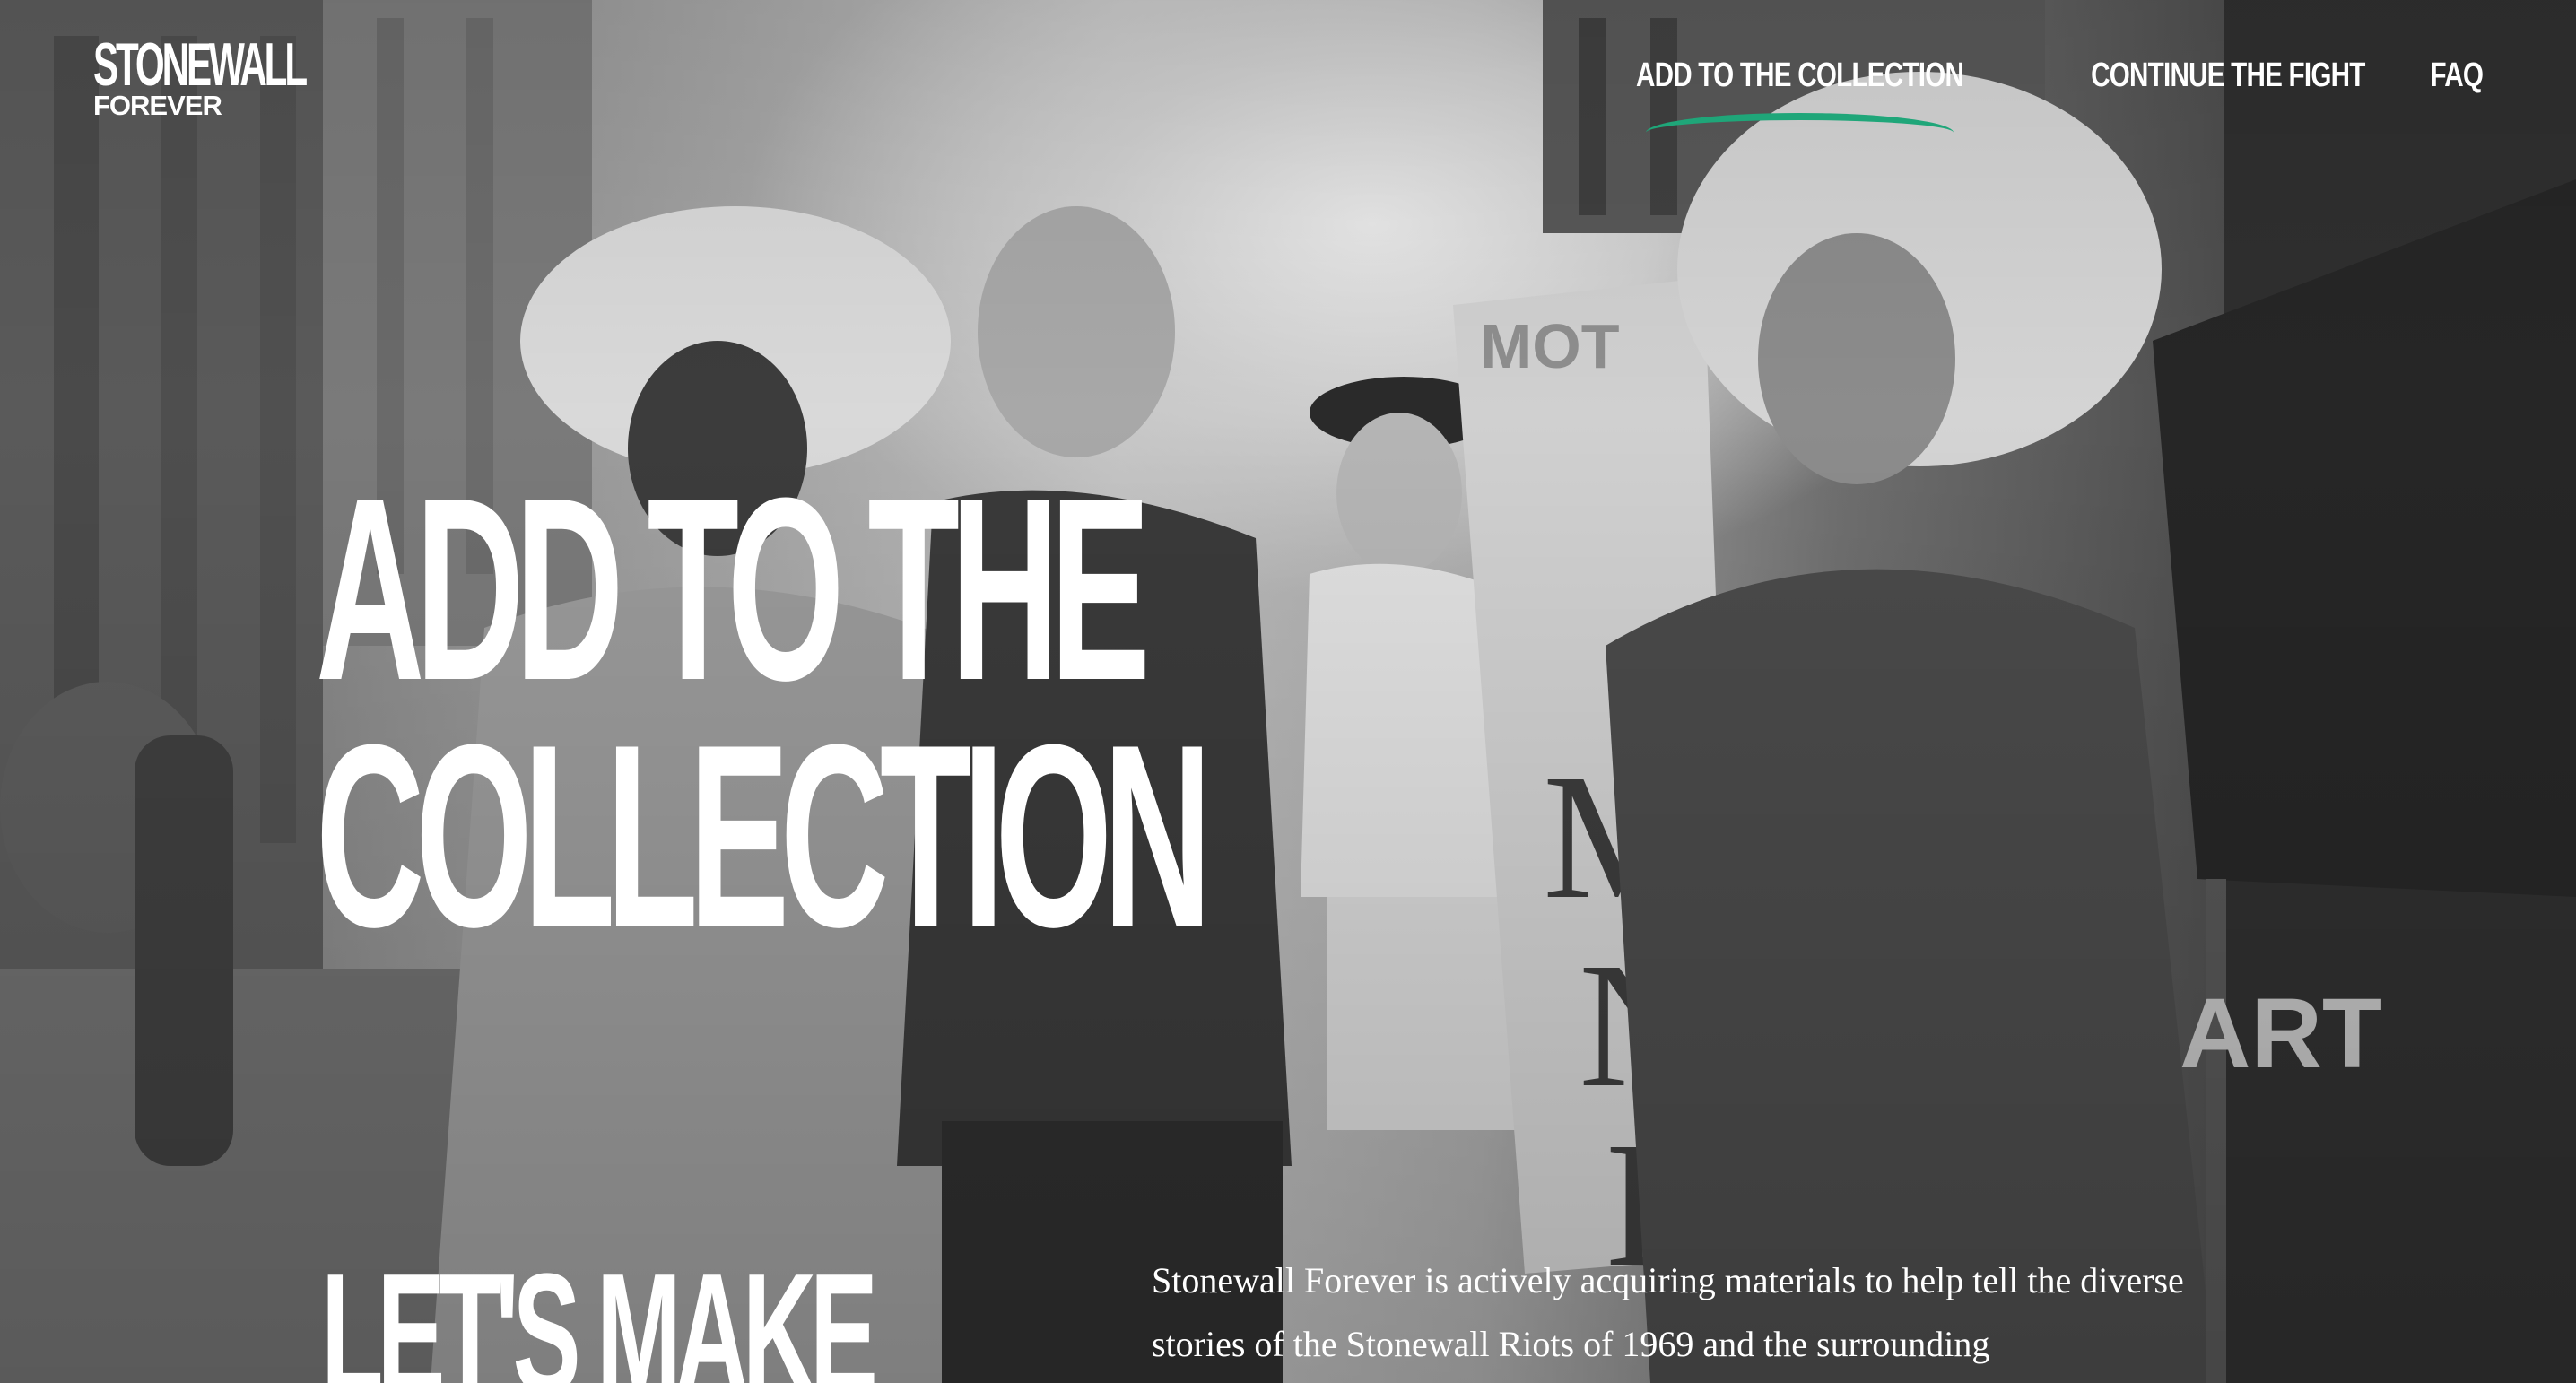  I want to click on nav-item-faq: FAQ, so click(2456, 75).